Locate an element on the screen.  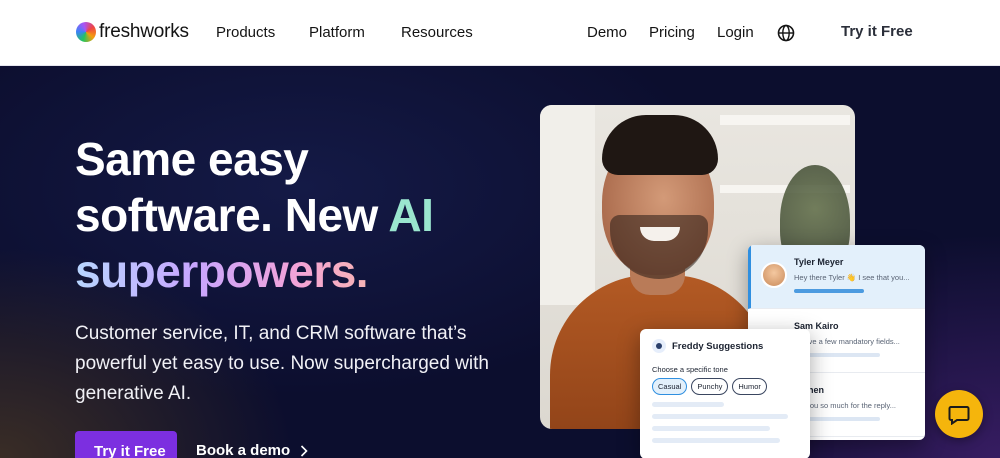
avatar is located at coordinates (774, 275).